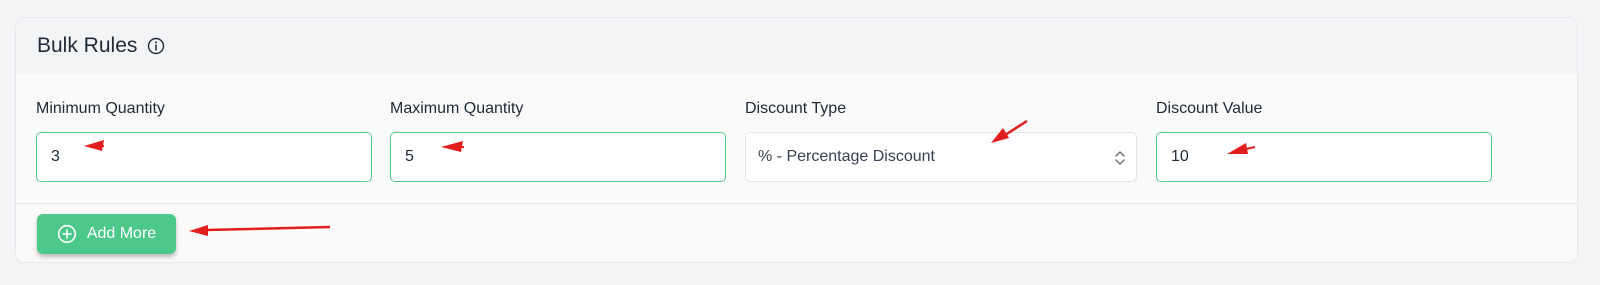 The height and width of the screenshot is (285, 1600). What do you see at coordinates (941, 157) in the screenshot?
I see `discount-type-select: % - Percentage Discount` at bounding box center [941, 157].